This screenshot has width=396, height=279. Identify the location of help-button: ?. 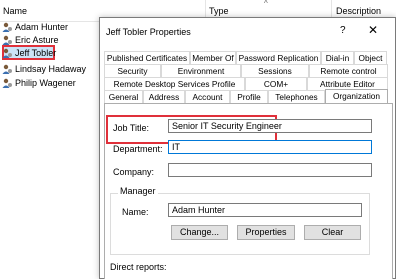
(343, 30).